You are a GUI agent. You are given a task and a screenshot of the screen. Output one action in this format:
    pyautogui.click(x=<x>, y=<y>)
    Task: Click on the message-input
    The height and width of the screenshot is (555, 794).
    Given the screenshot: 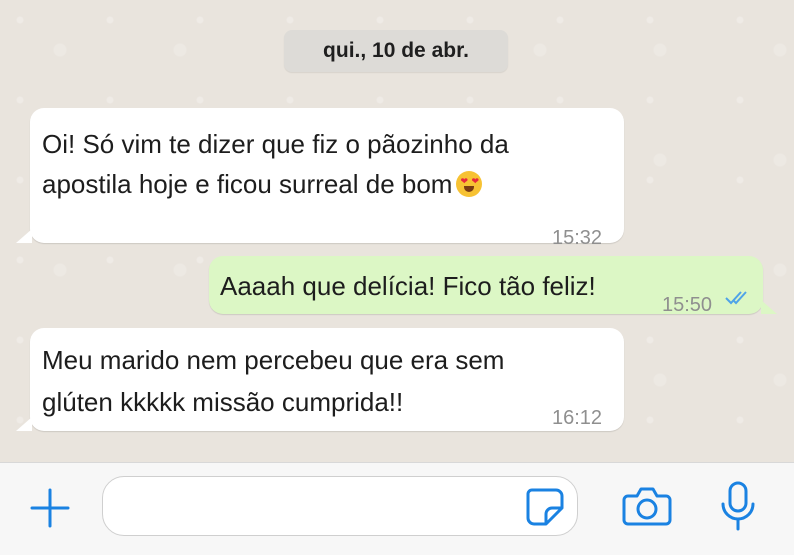 What is the action you would take?
    pyautogui.click(x=340, y=506)
    